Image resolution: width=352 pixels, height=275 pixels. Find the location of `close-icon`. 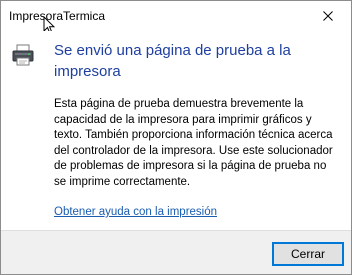

close-icon is located at coordinates (328, 16).